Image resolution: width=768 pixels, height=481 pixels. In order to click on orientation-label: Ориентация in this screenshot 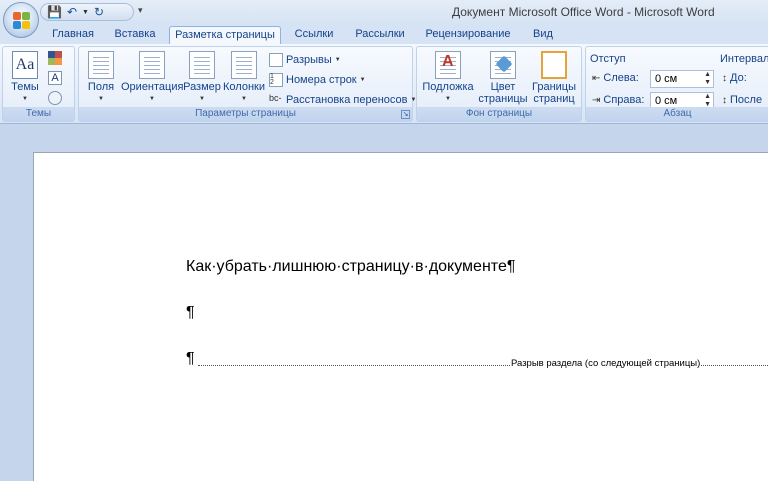, I will do `click(152, 87)`.